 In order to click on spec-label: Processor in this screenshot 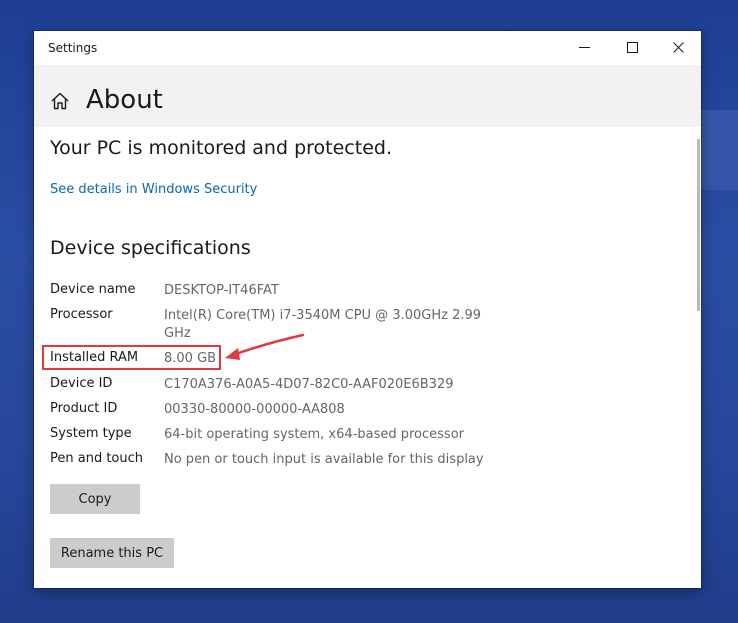, I will do `click(81, 314)`.